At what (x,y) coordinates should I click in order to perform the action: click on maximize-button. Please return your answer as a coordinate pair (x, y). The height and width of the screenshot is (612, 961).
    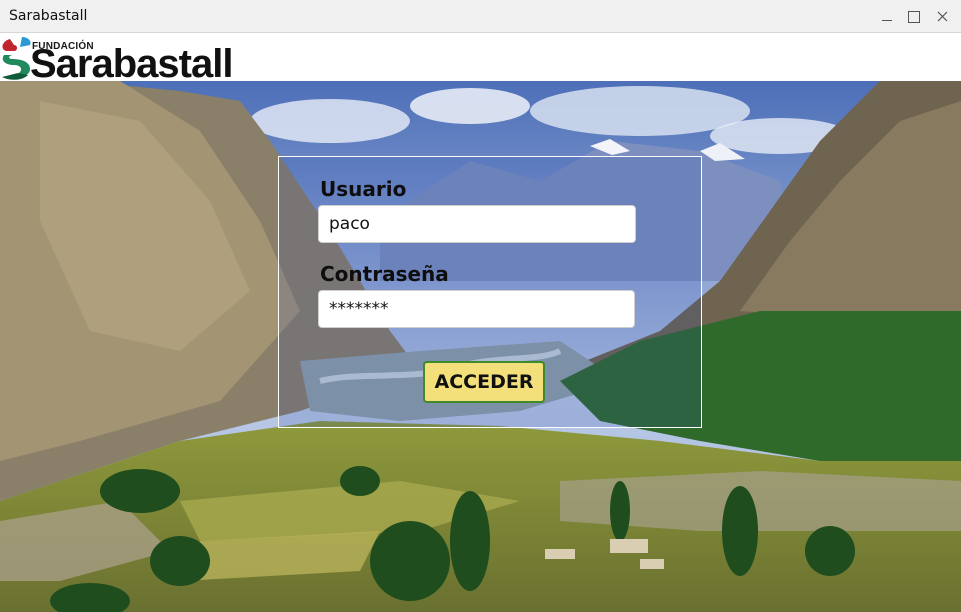
    Looking at the image, I should click on (914, 16).